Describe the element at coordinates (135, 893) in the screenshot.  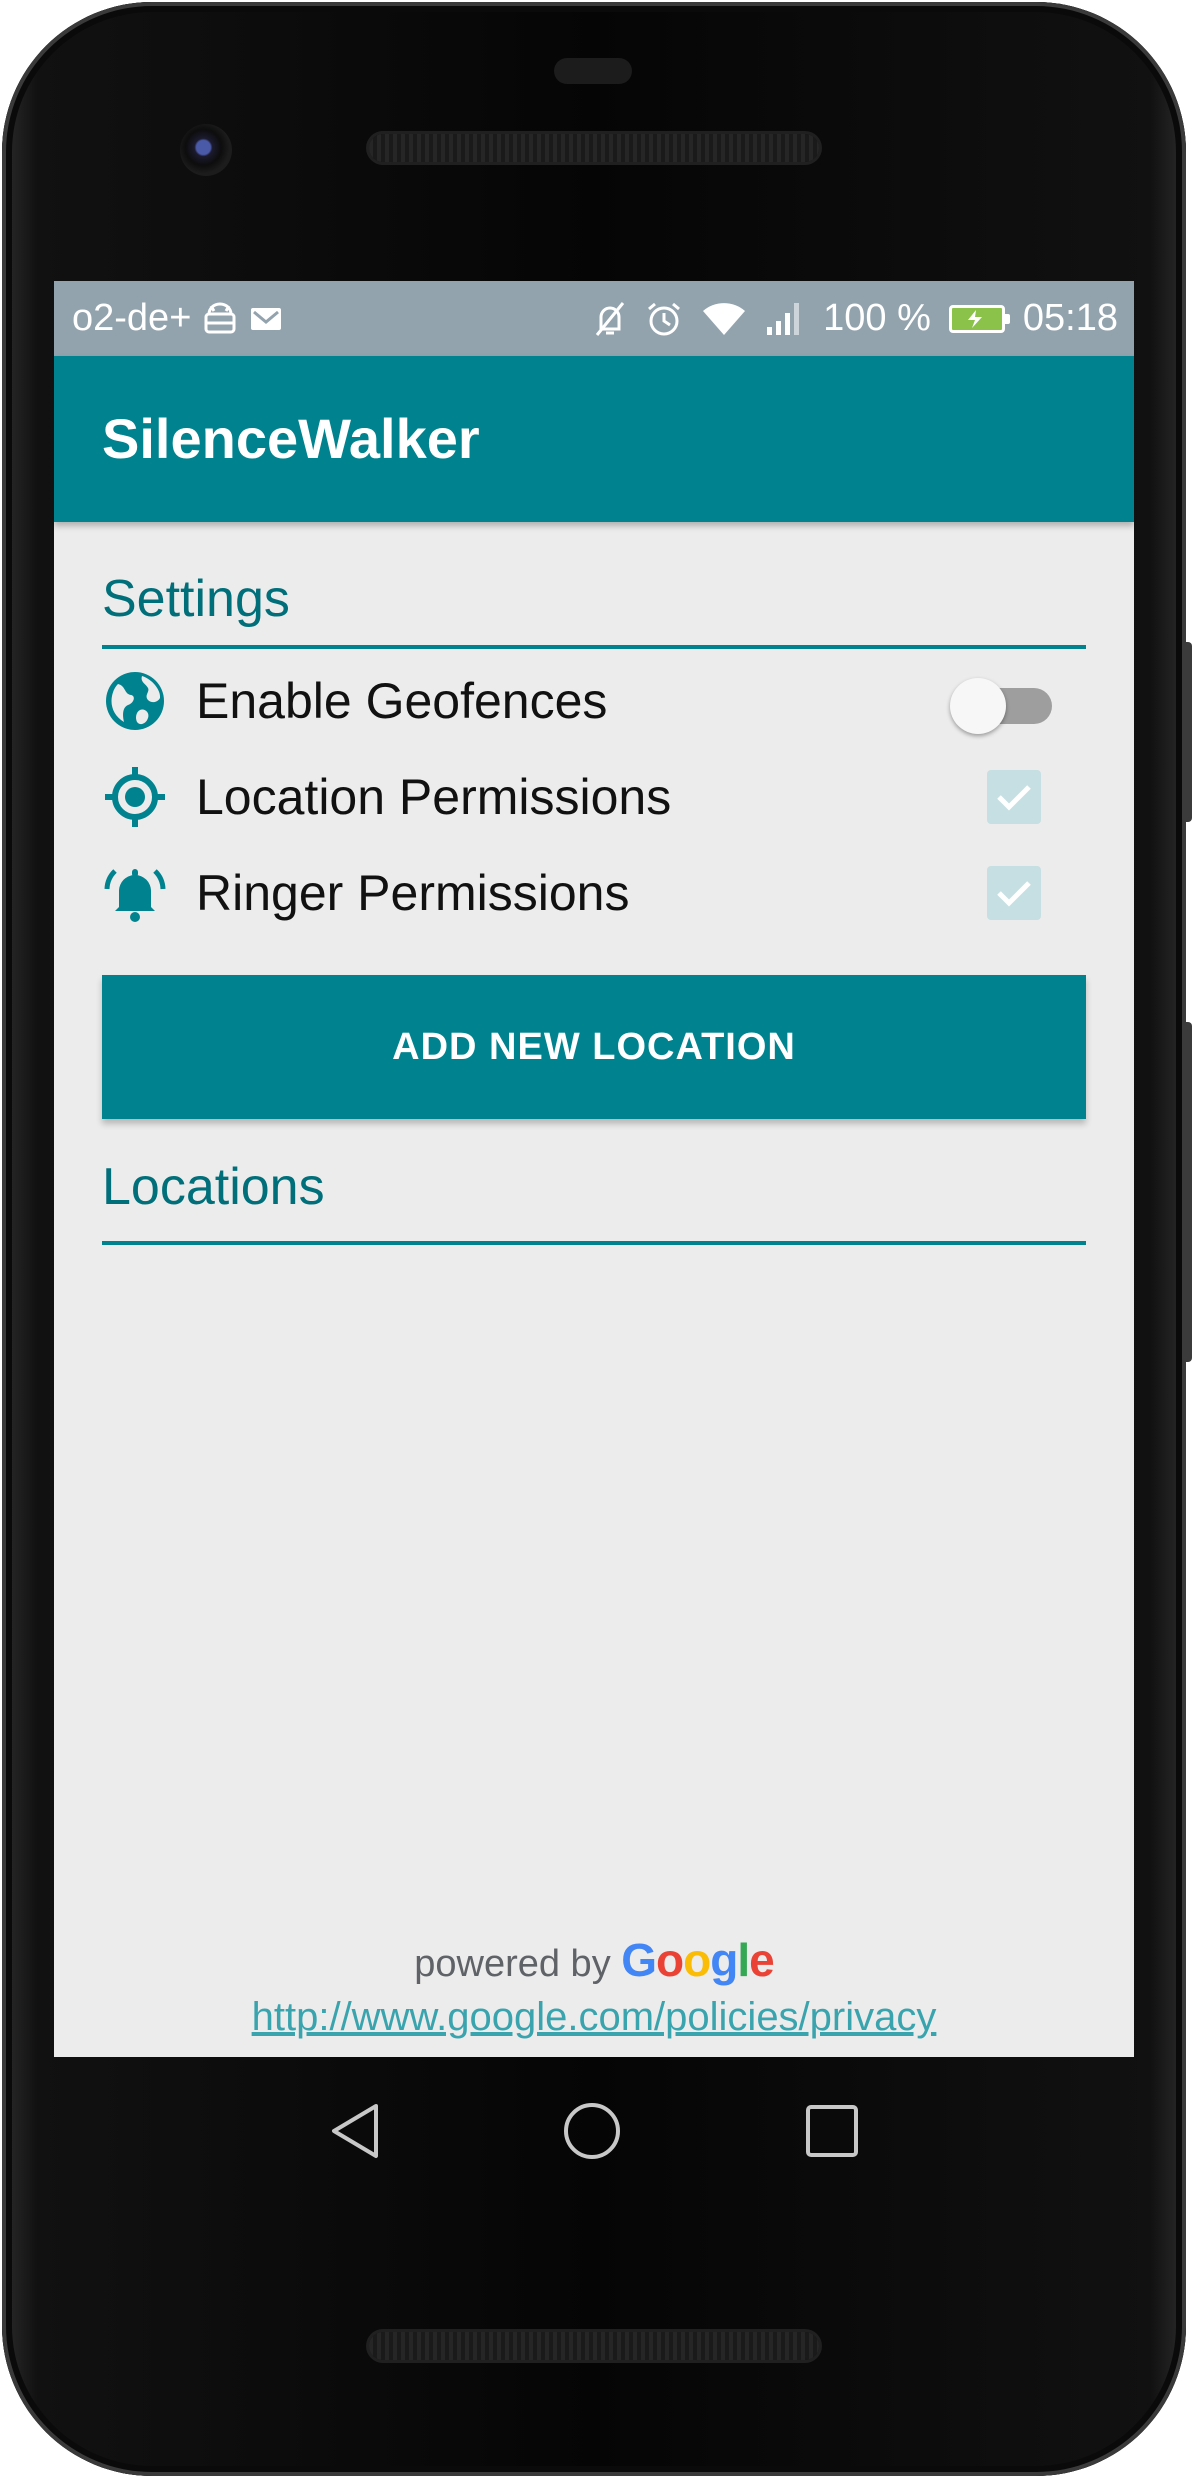
I see `bell-ringing-icon` at that location.